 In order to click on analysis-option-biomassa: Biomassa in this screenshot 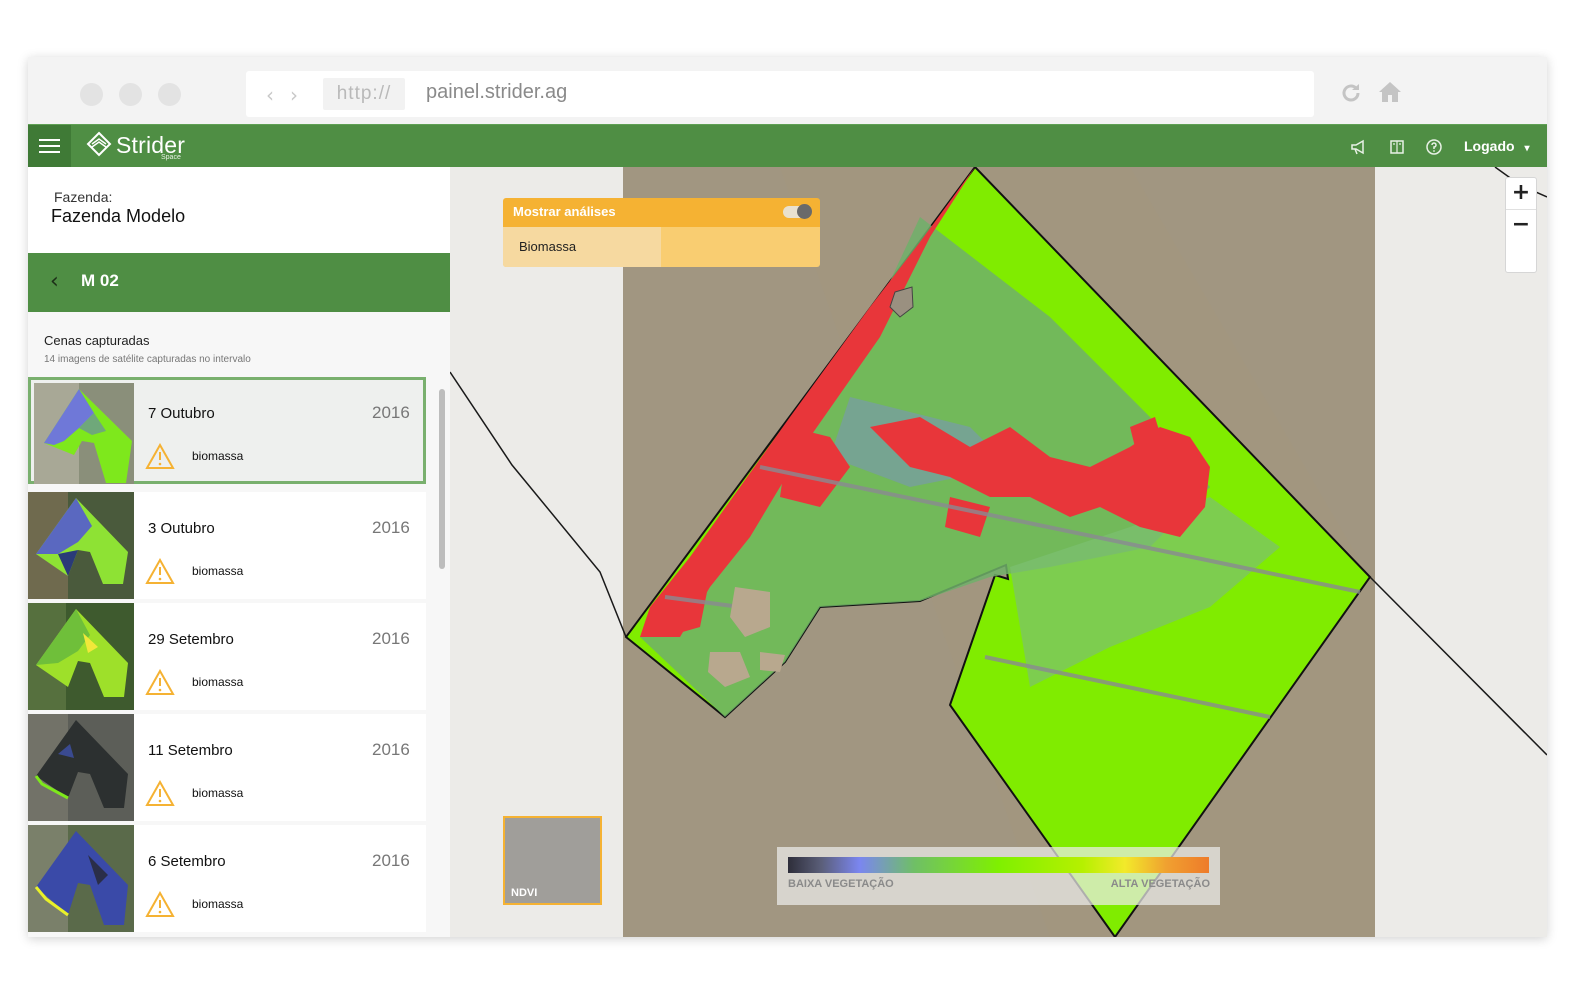, I will do `click(582, 247)`.